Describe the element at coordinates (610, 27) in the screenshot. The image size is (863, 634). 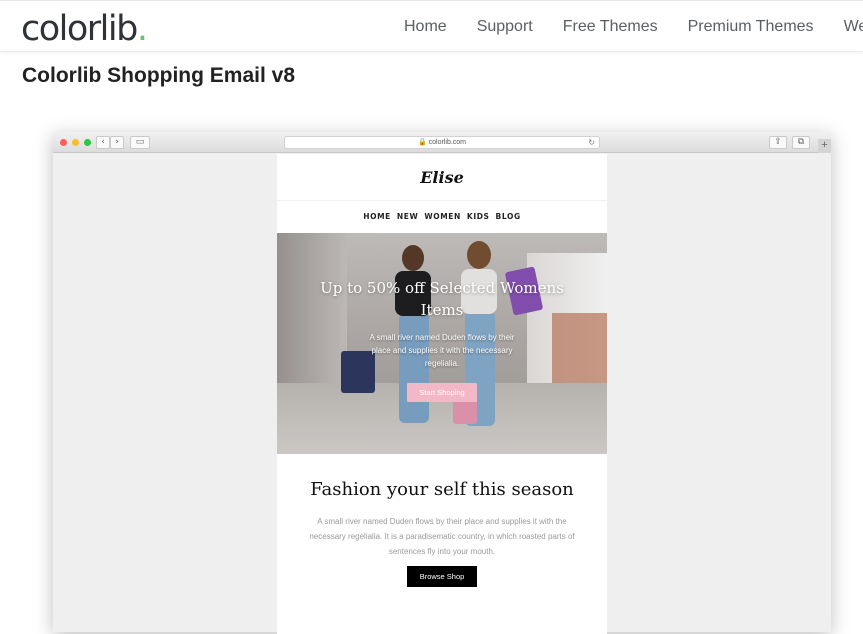
I see `nav-free-themes: Free Themes` at that location.